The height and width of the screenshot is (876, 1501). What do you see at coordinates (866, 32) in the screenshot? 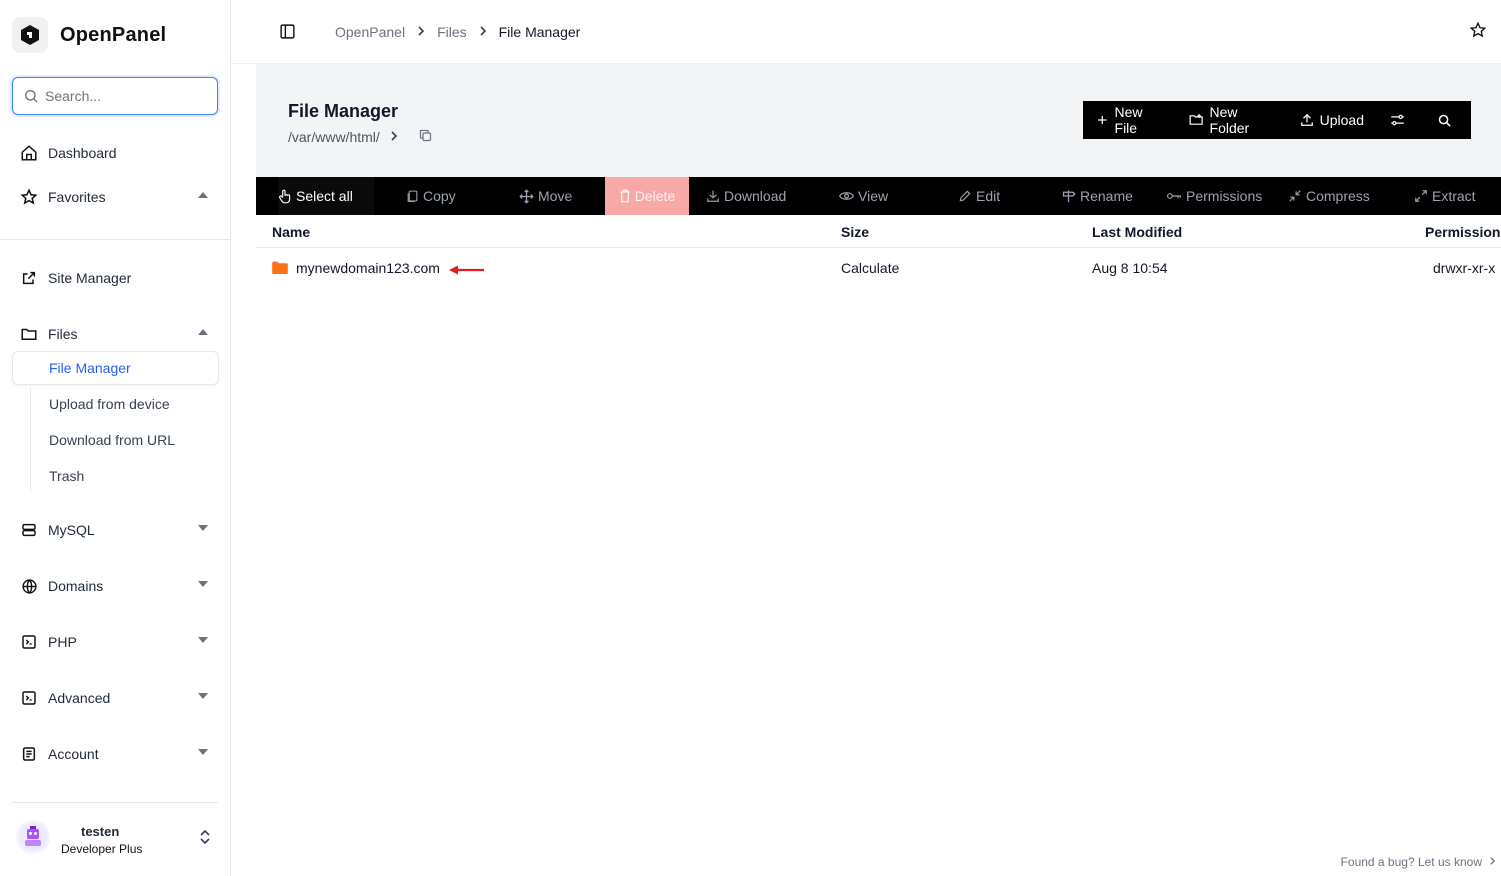
I see `top-bar: OpenPanel Files File Manager` at bounding box center [866, 32].